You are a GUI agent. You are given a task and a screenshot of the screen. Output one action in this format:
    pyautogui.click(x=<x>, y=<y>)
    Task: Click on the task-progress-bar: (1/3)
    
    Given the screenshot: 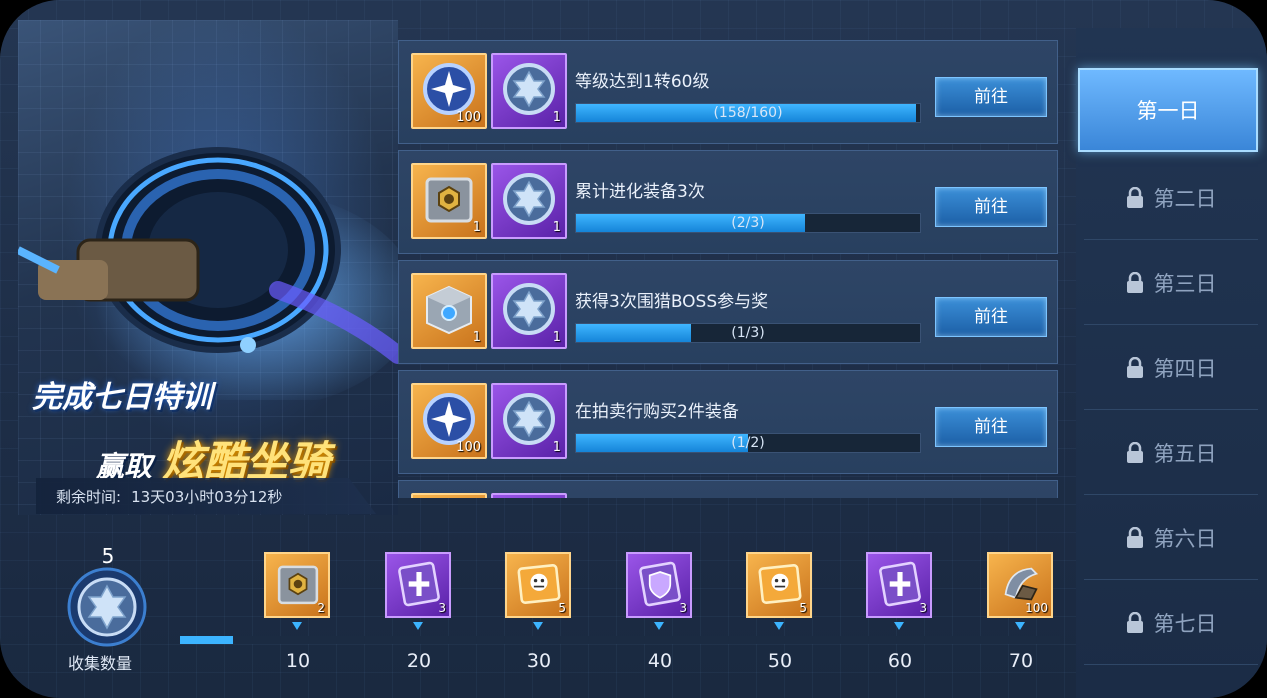 What is the action you would take?
    pyautogui.click(x=748, y=333)
    